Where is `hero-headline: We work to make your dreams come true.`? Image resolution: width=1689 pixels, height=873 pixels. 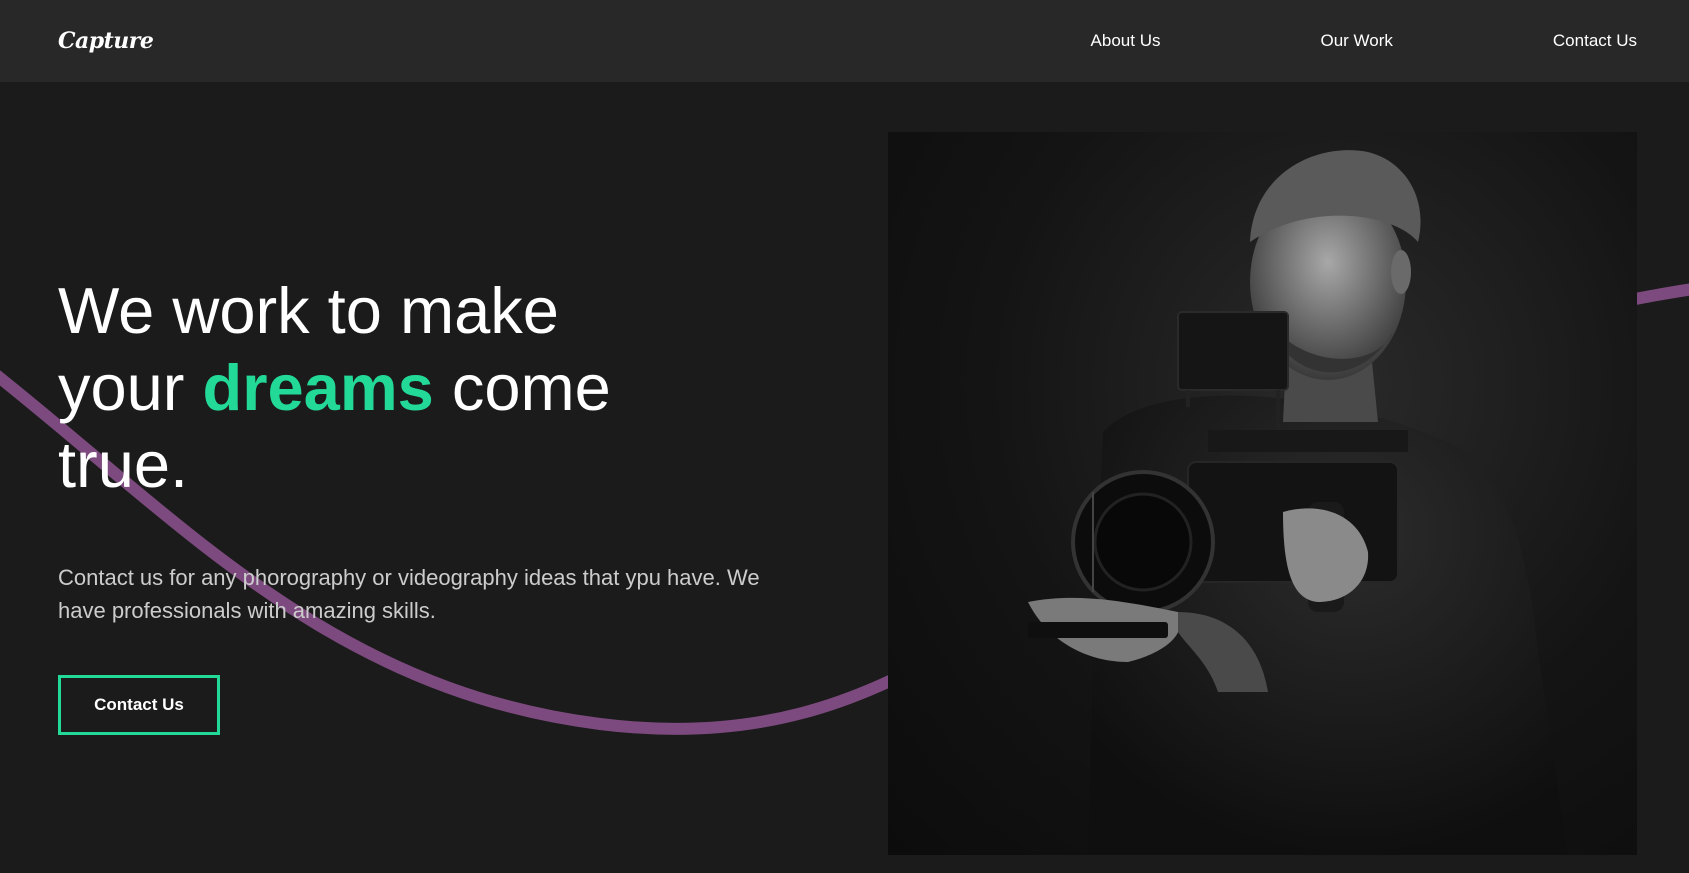
hero-headline: We work to make your dreams come true. is located at coordinates (378, 387).